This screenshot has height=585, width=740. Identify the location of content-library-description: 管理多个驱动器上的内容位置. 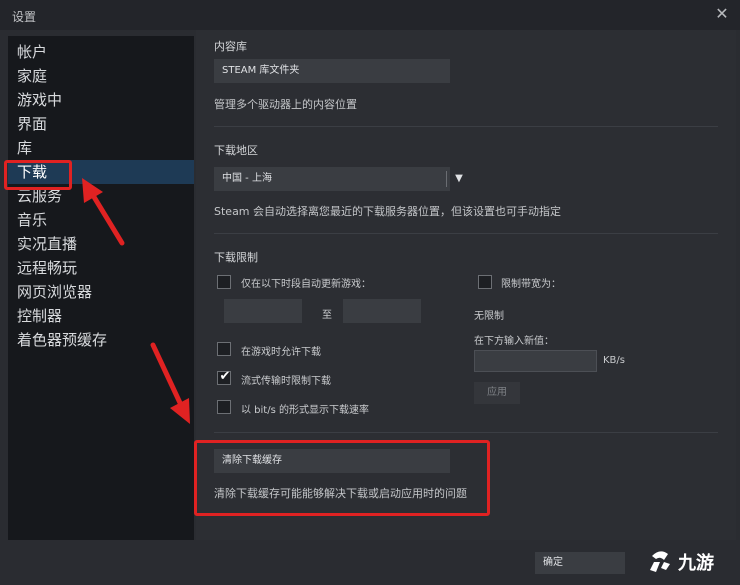
(285, 104).